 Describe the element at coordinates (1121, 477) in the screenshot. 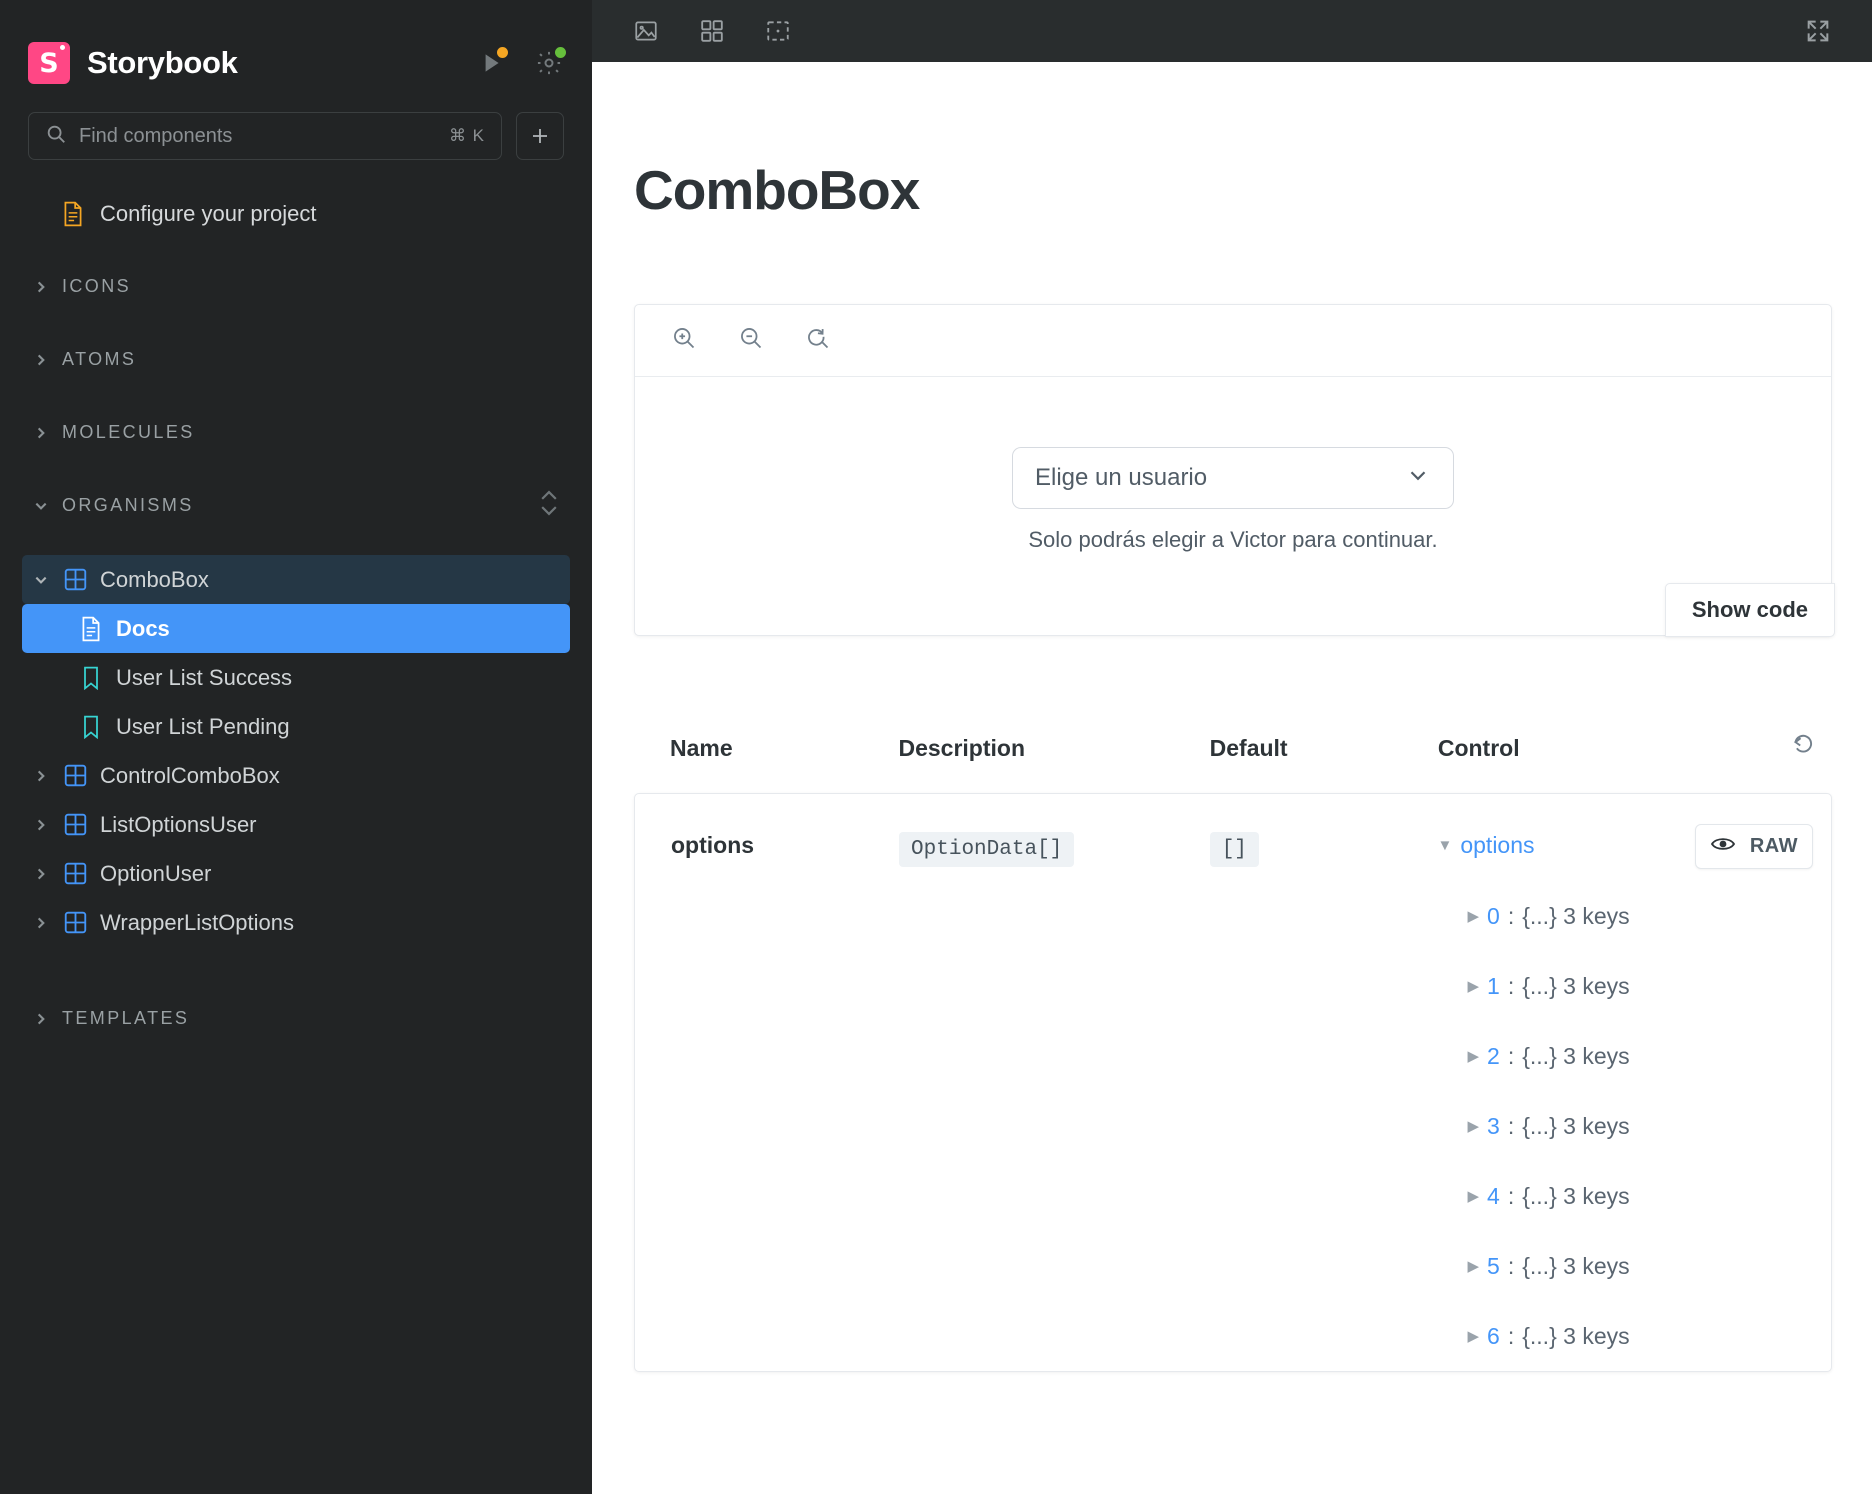

I see `combobox-value: Elige un usuario` at that location.